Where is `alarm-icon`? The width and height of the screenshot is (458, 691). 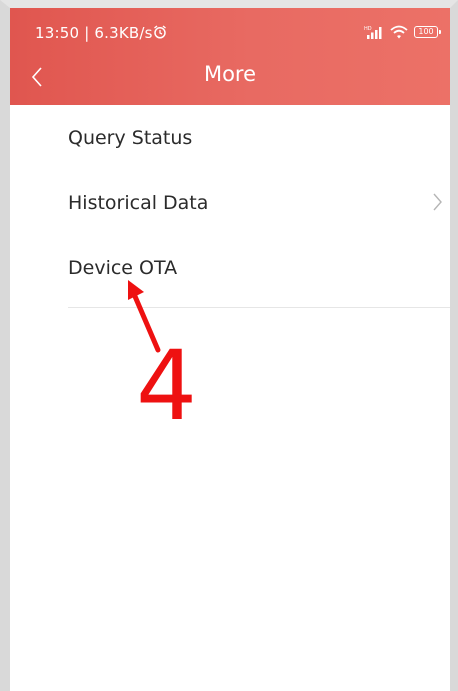 alarm-icon is located at coordinates (160, 32).